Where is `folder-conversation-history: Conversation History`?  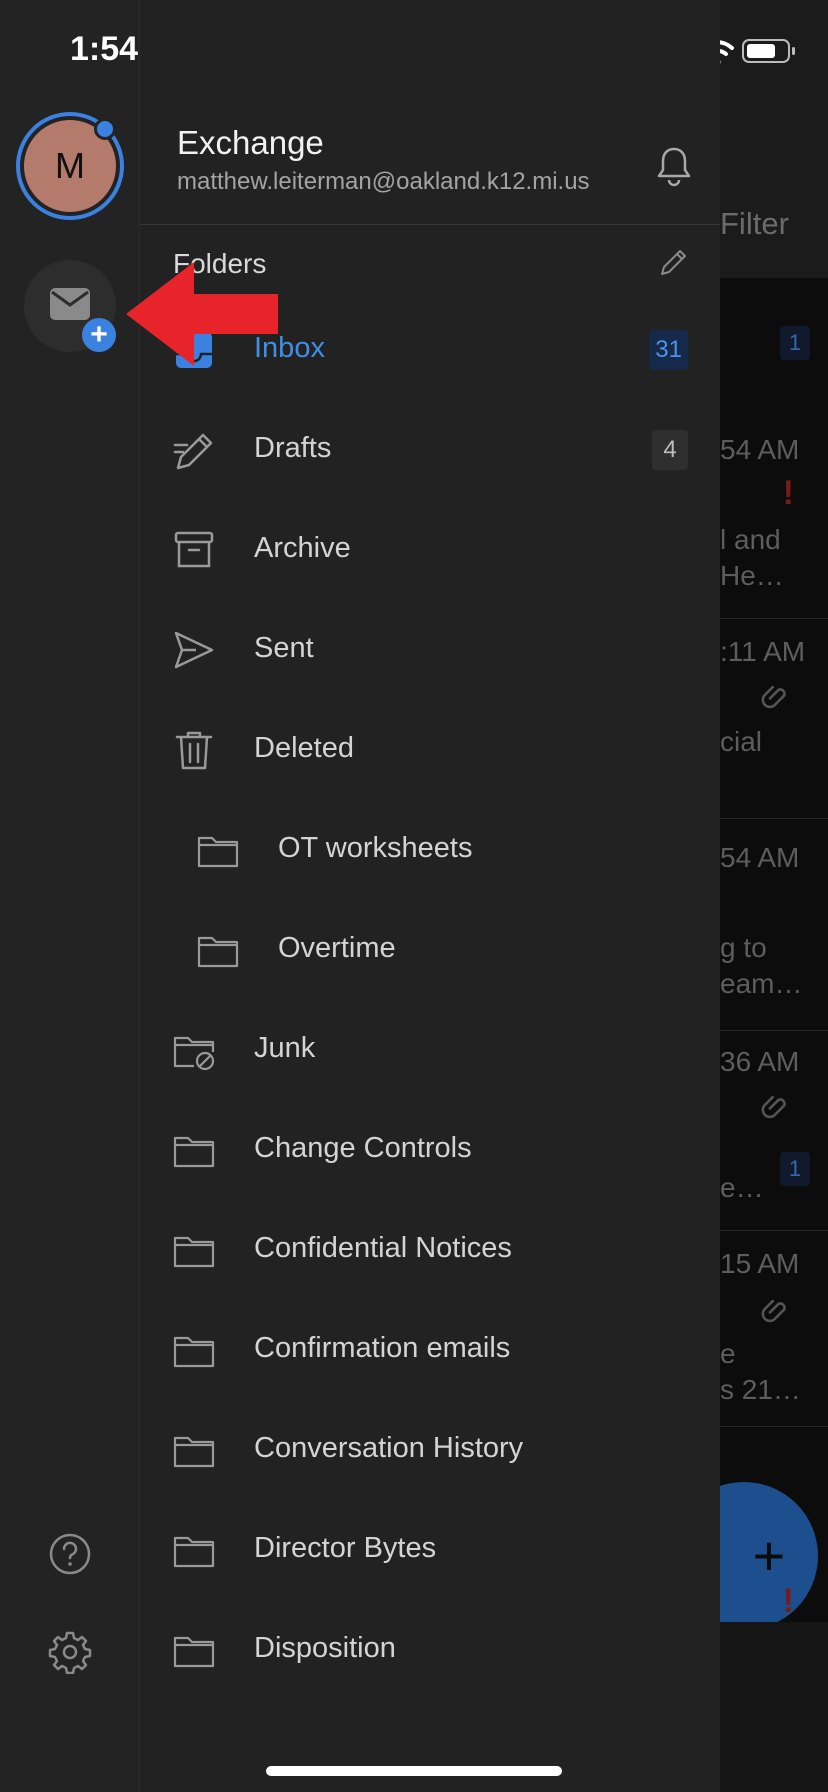
folder-conversation-history: Conversation History is located at coordinates (430, 1450).